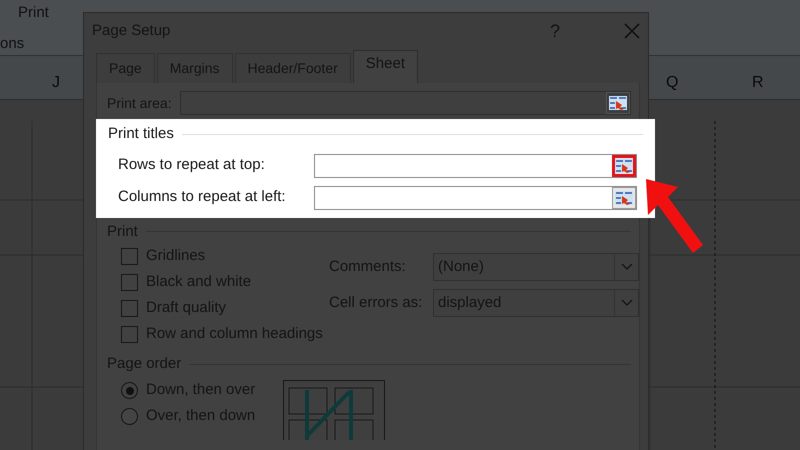 The height and width of the screenshot is (450, 800). I want to click on ribbon-label: ons, so click(12, 44).